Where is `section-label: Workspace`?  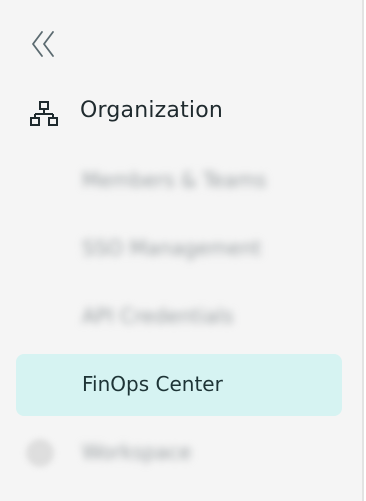 section-label: Workspace is located at coordinates (137, 452).